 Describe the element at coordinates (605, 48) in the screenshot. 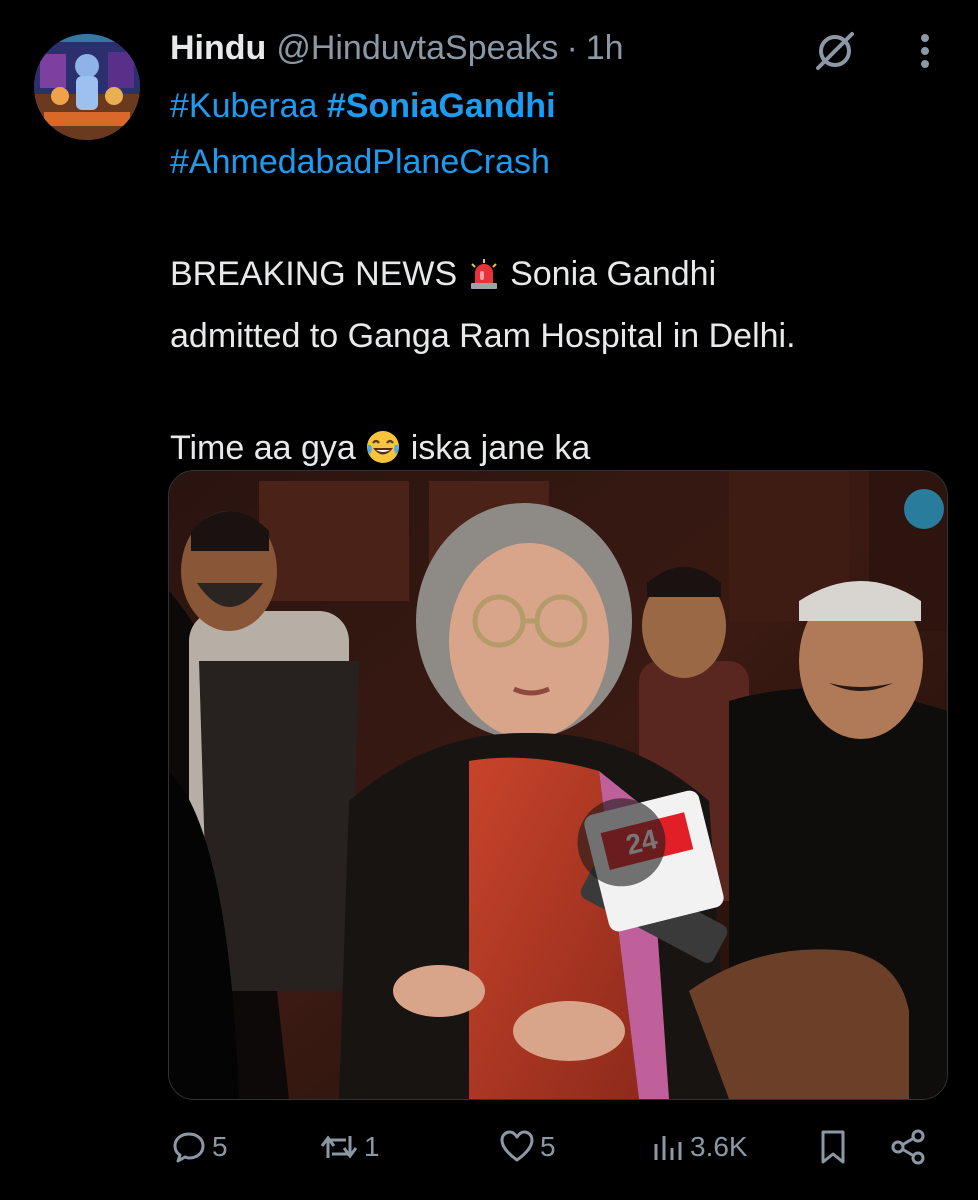

I see `tweet-timestamp: 1h` at that location.